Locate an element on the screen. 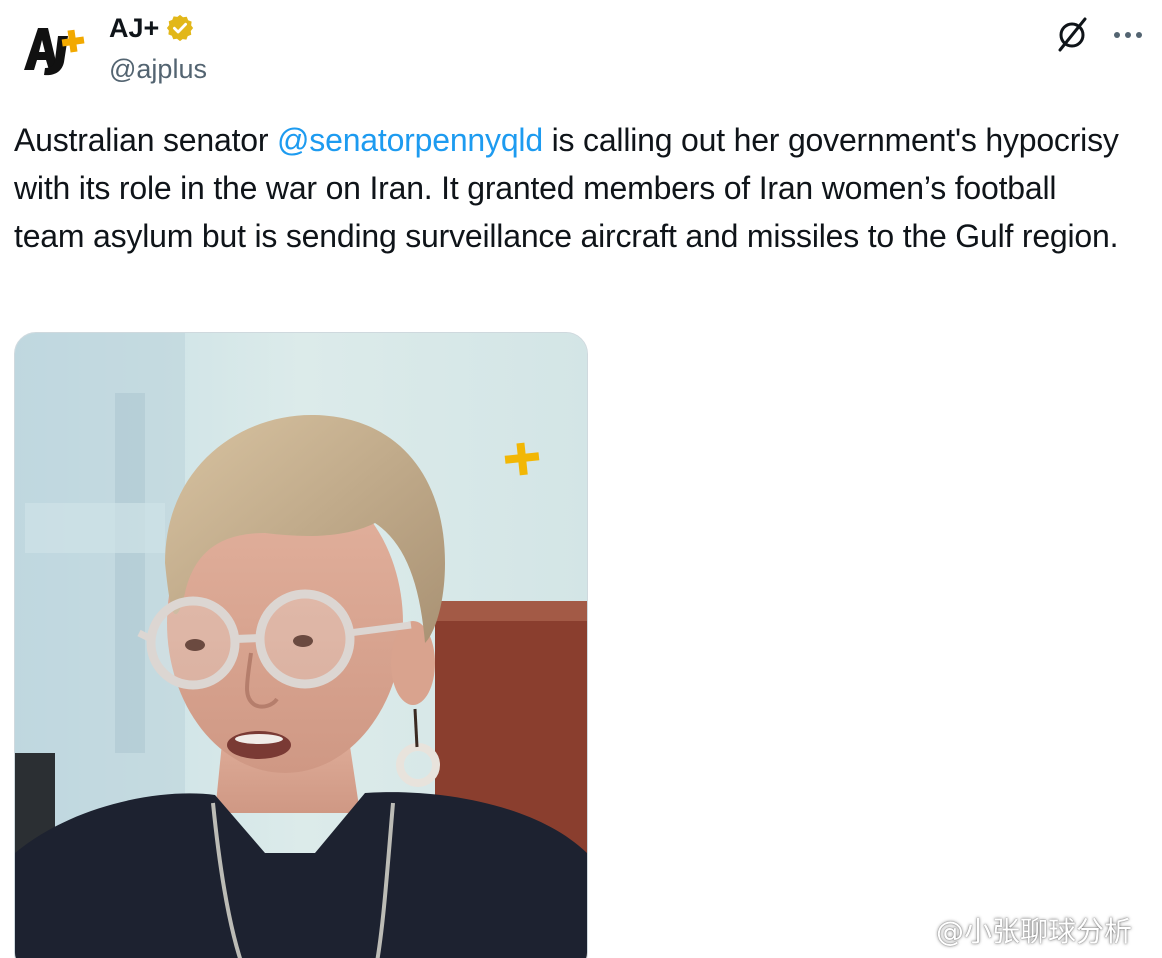 The height and width of the screenshot is (958, 1162). author-name: AJ+ is located at coordinates (152, 28).